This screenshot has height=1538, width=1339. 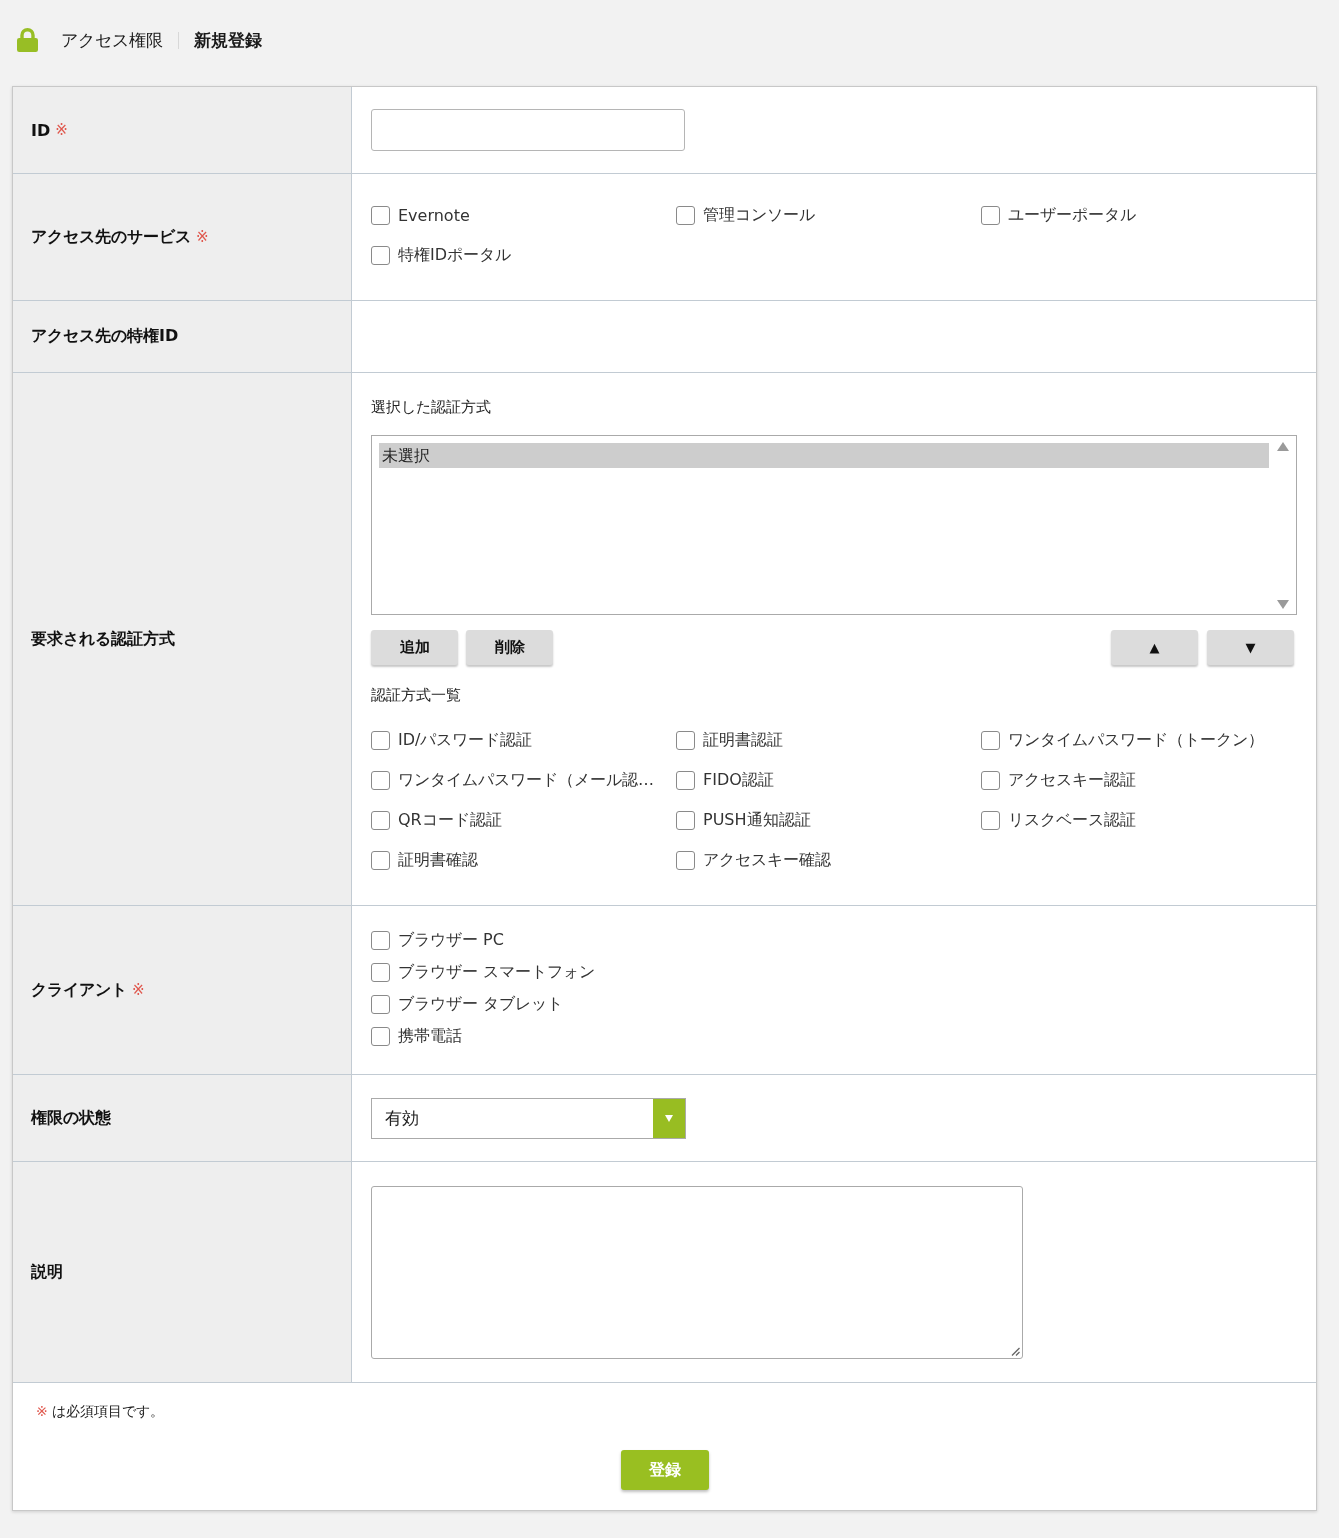 I want to click on status-select: 有効, so click(x=528, y=1118).